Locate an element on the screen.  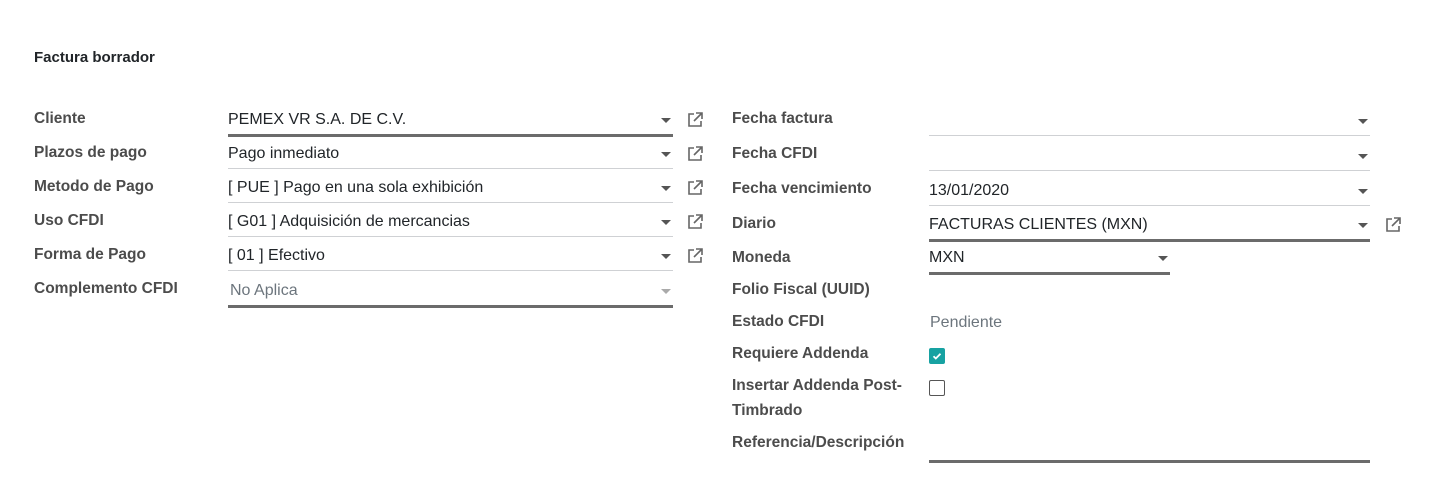
estado-cfdi-value: Pendiente is located at coordinates (966, 322).